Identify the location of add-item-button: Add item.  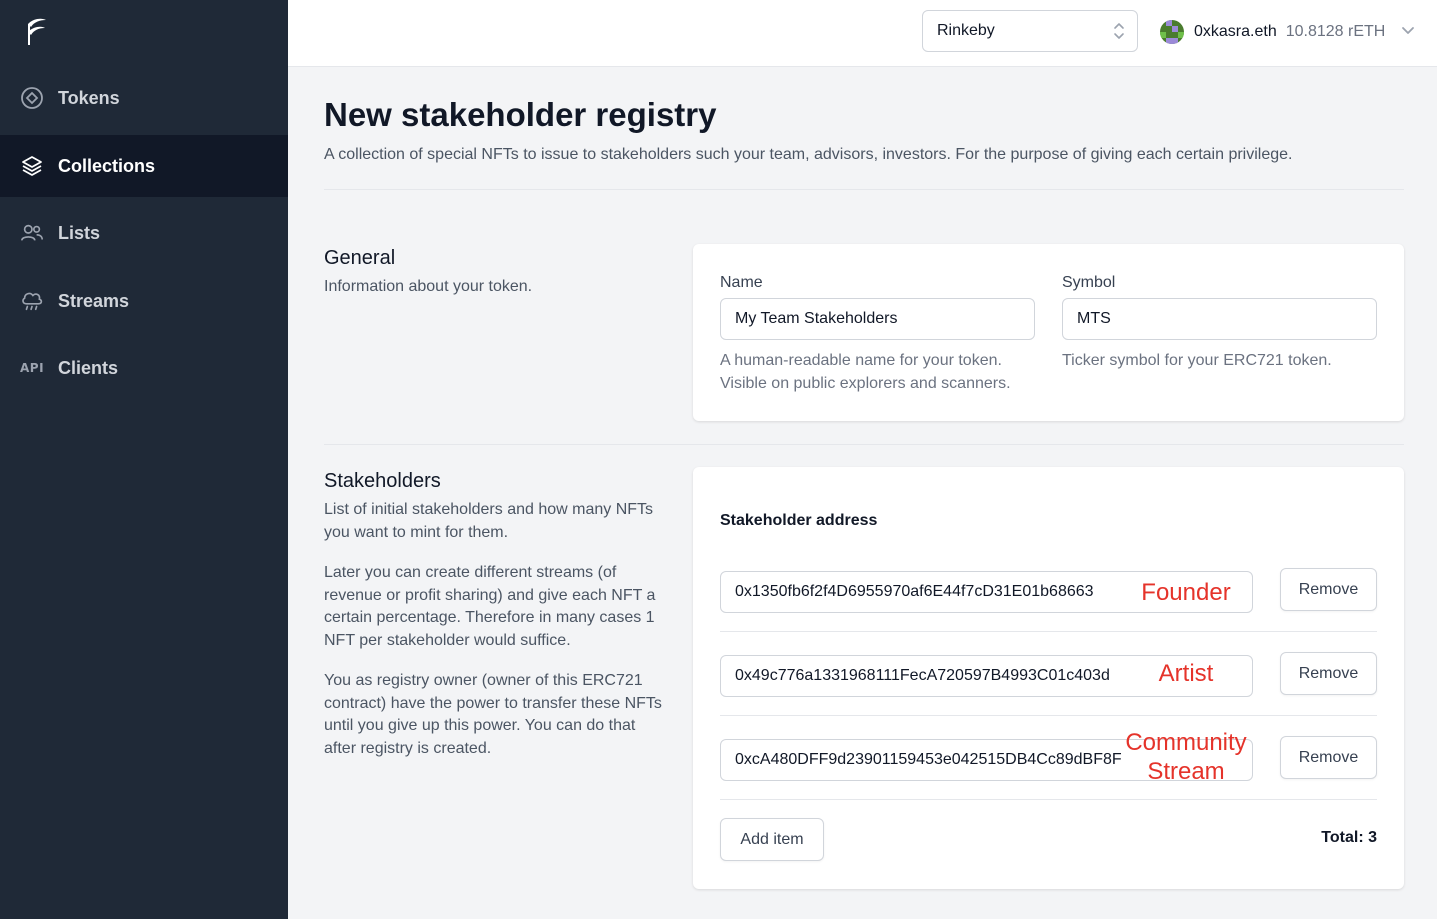
(772, 839).